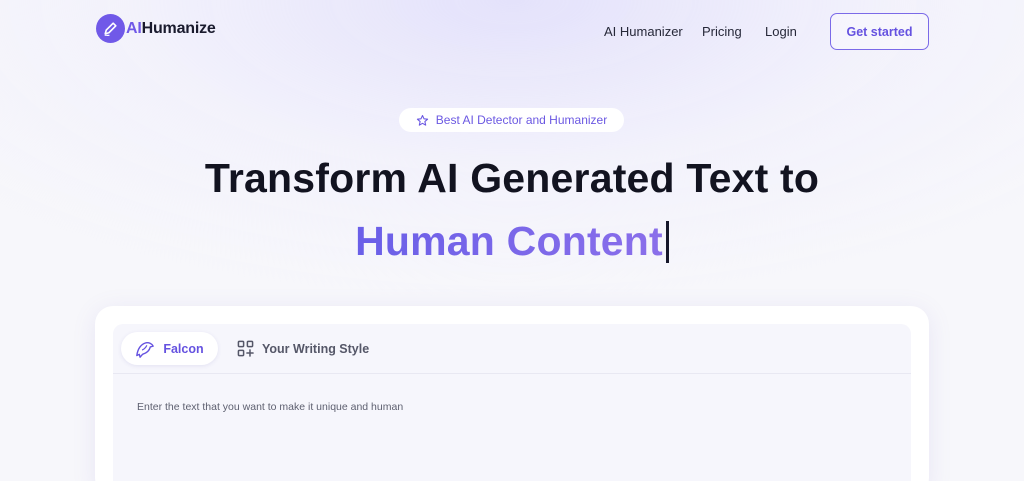 The height and width of the screenshot is (481, 1024). I want to click on tab-your-writing-style-label: Your Writing Style, so click(316, 348).